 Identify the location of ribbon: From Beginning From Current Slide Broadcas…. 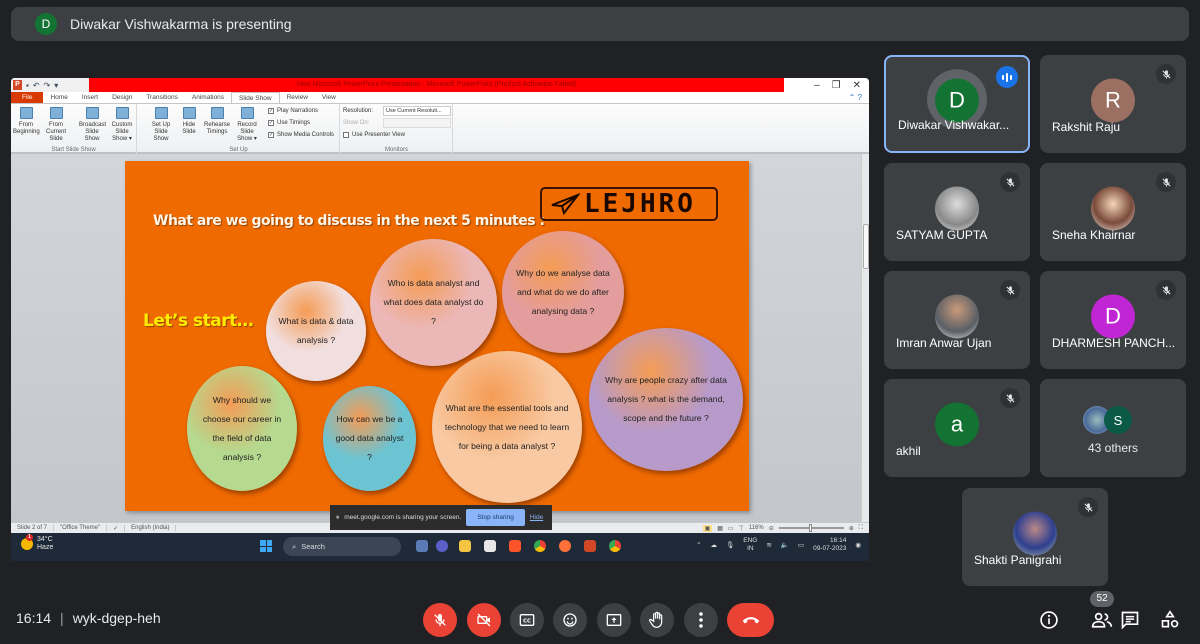
(440, 129).